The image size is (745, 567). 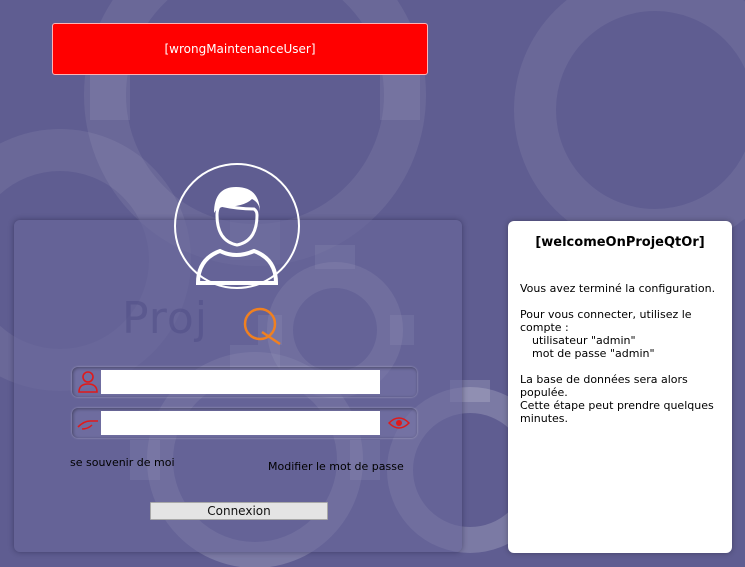 I want to click on error-banner: [wrongMaintenanceUser], so click(x=240, y=49).